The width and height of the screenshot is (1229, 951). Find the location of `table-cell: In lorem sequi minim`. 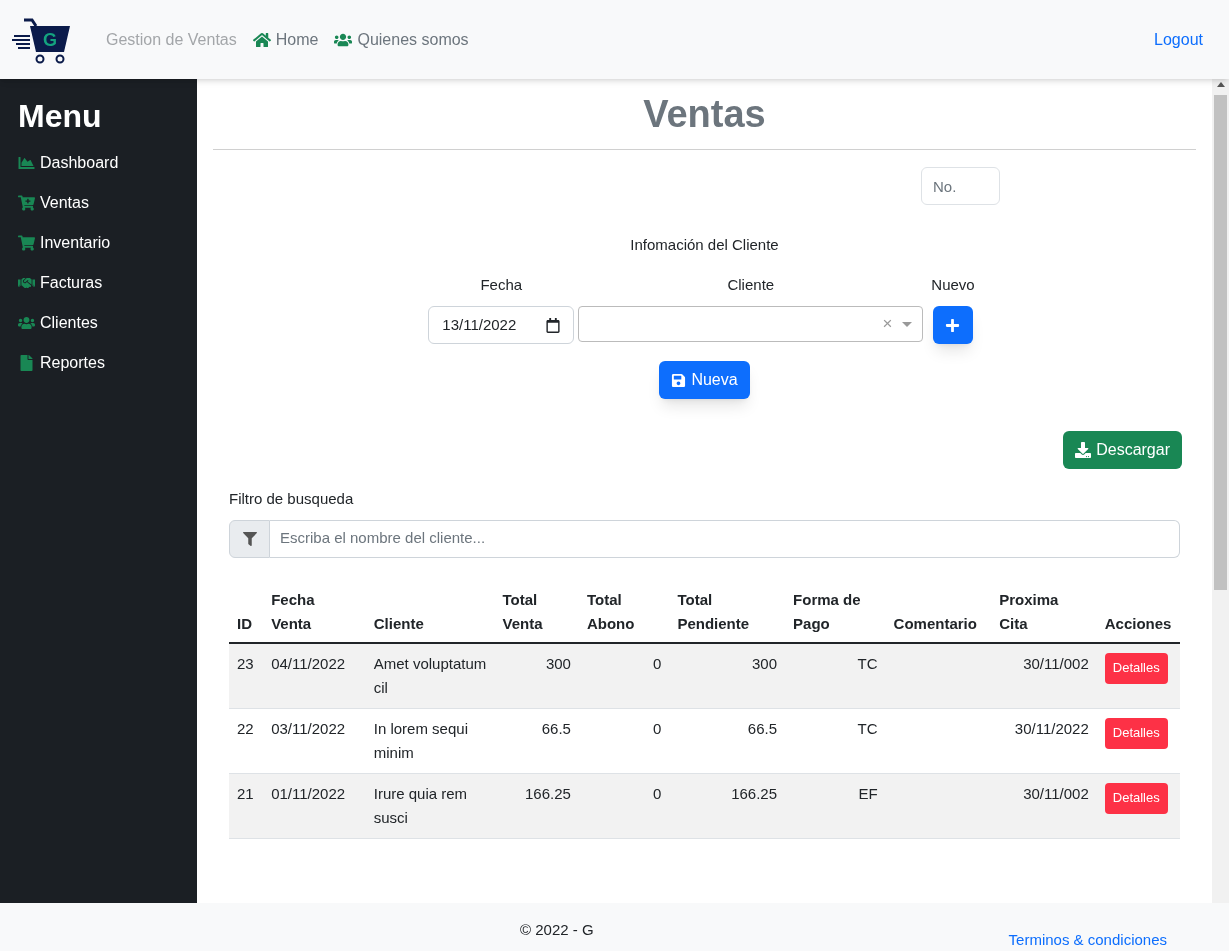

table-cell: In lorem sequi minim is located at coordinates (420, 740).